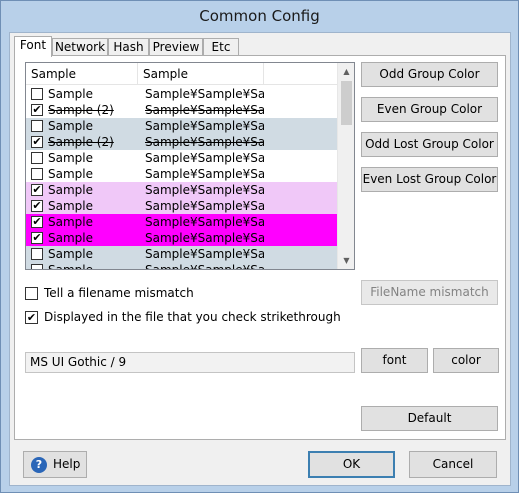 The width and height of the screenshot is (519, 493). I want to click on list-header: Sample Sample, so click(181, 74).